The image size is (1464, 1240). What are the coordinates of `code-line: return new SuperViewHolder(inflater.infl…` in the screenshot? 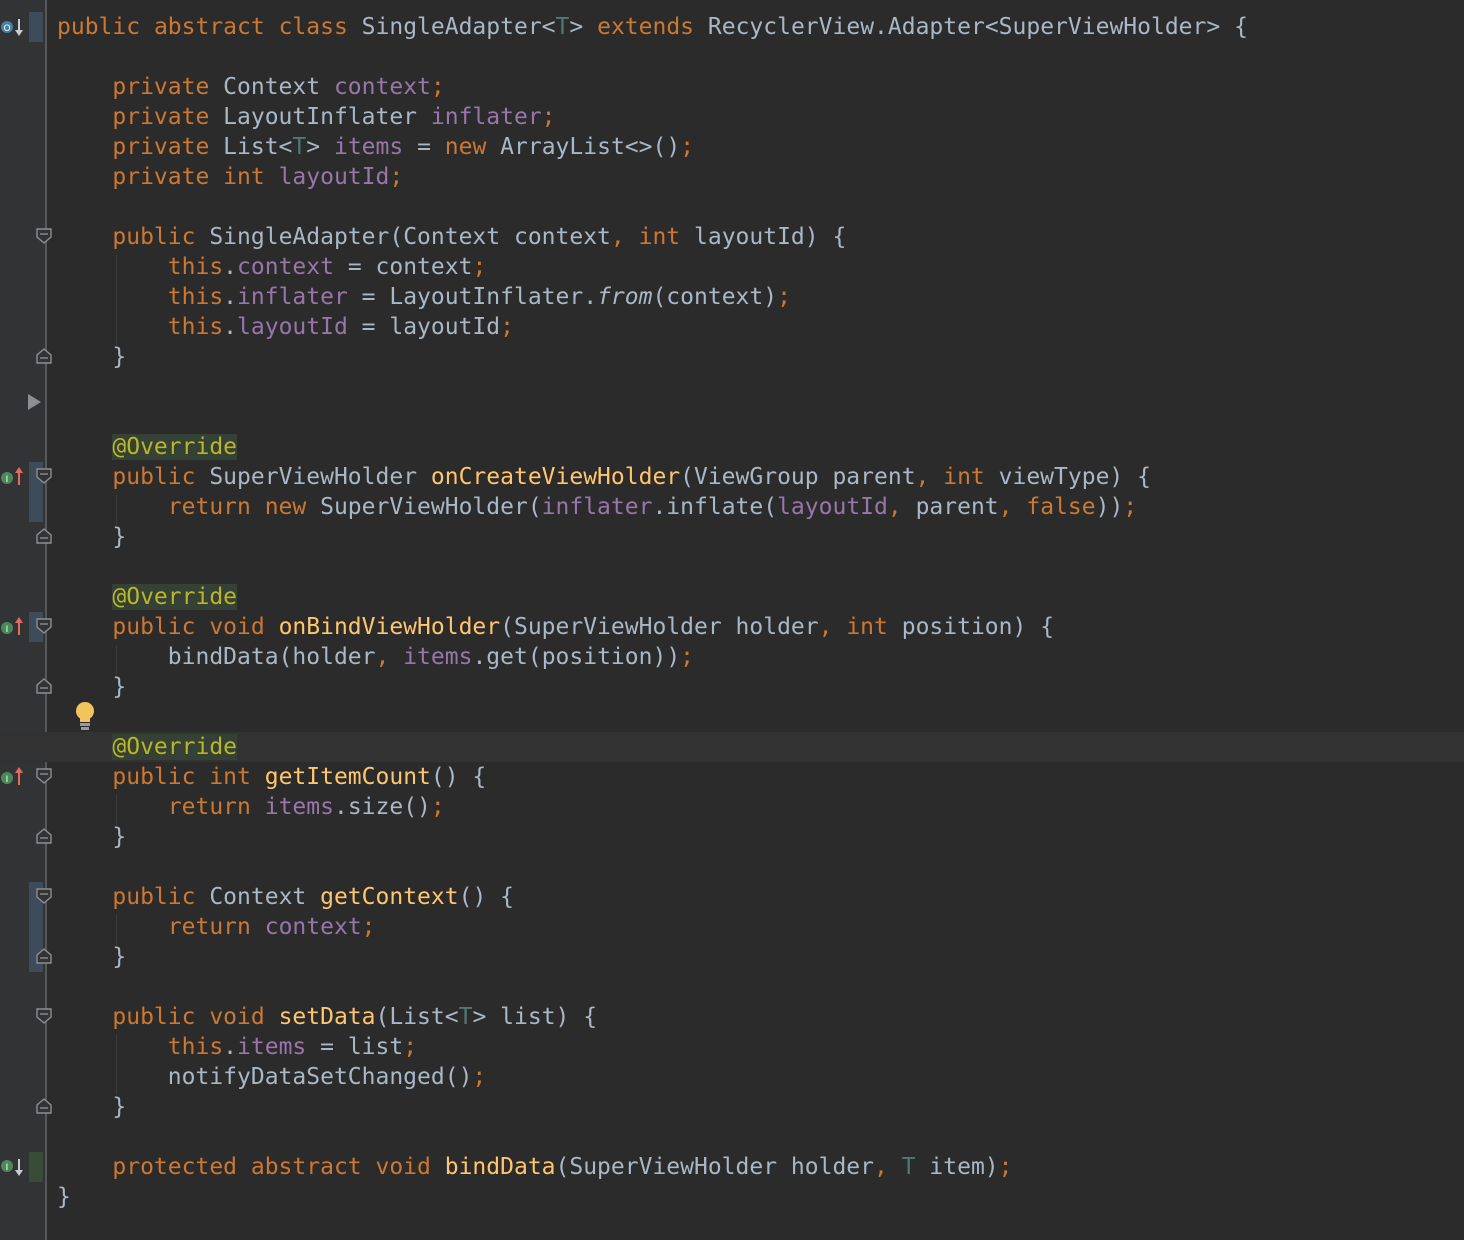 It's located at (732, 507).